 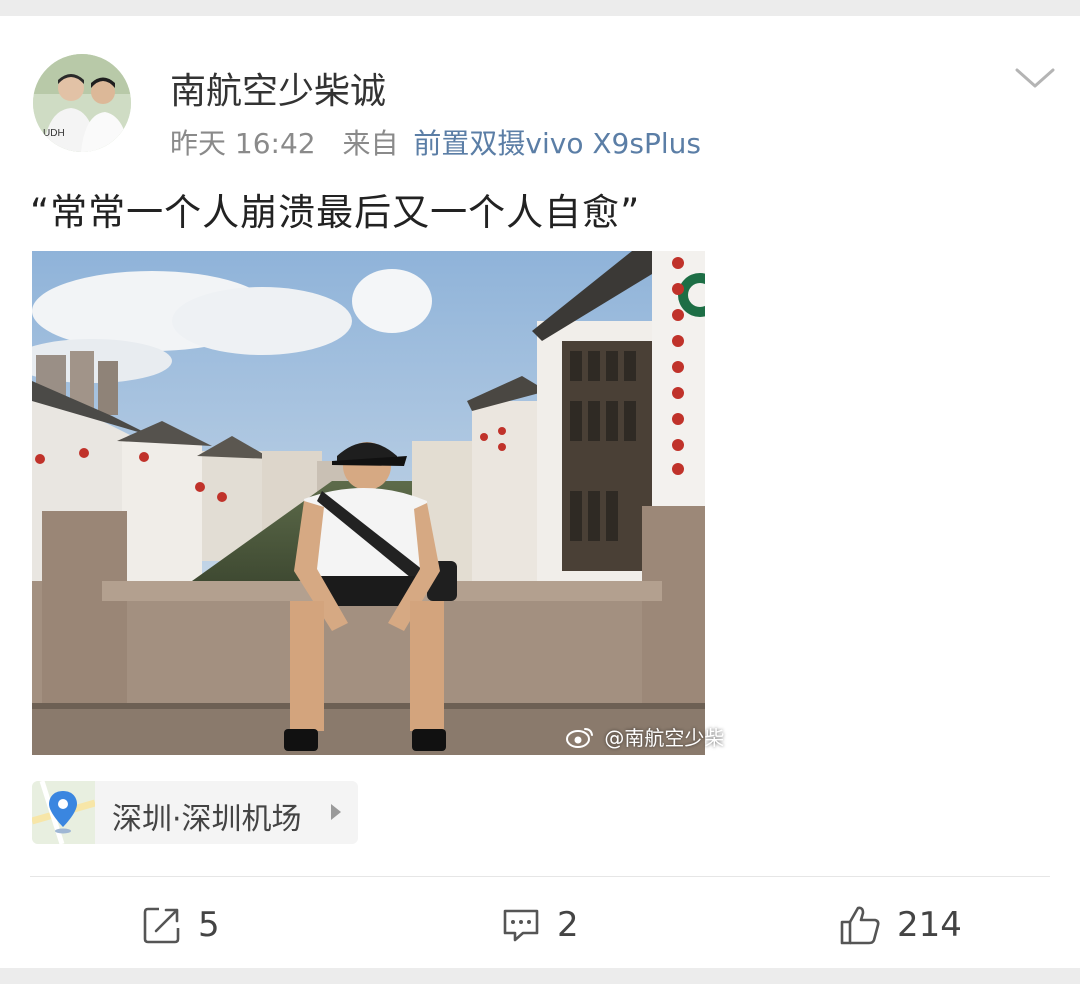 I want to click on avatar-image: UDH, so click(x=82, y=103).